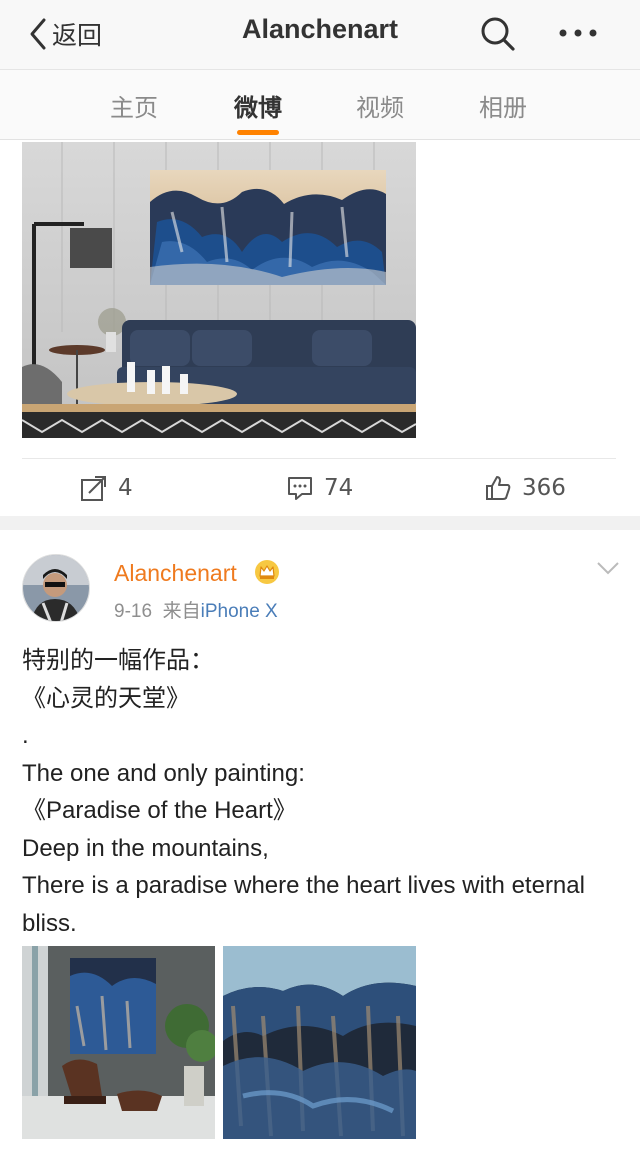 This screenshot has height=1149, width=640. What do you see at coordinates (498, 488) in the screenshot?
I see `thumbs-up-icon` at bounding box center [498, 488].